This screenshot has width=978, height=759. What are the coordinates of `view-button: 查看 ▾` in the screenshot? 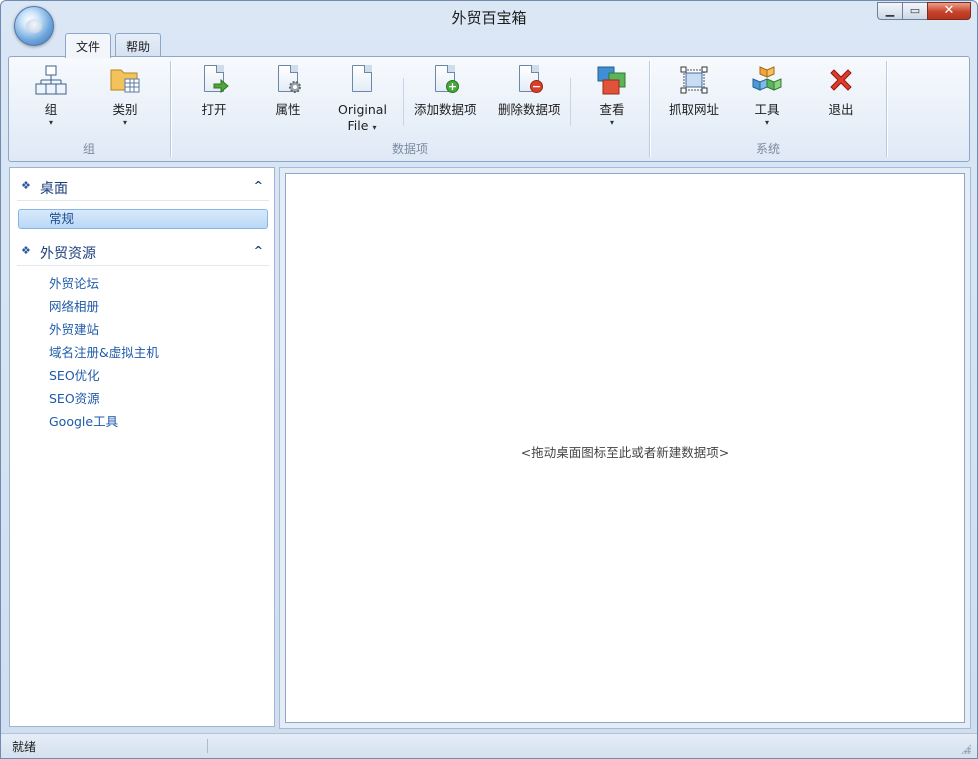 It's located at (612, 96).